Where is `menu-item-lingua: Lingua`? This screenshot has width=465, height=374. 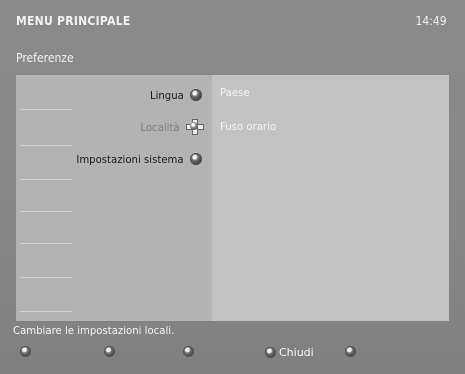
menu-item-lingua: Lingua is located at coordinates (174, 95).